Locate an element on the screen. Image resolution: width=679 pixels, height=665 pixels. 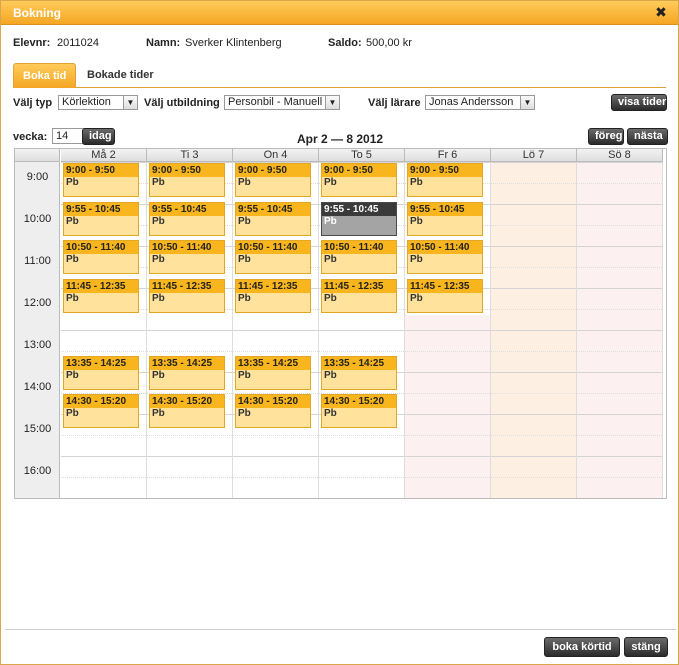
selected-time-slot: 9:55 - 10:45 Pb is located at coordinates (359, 218).